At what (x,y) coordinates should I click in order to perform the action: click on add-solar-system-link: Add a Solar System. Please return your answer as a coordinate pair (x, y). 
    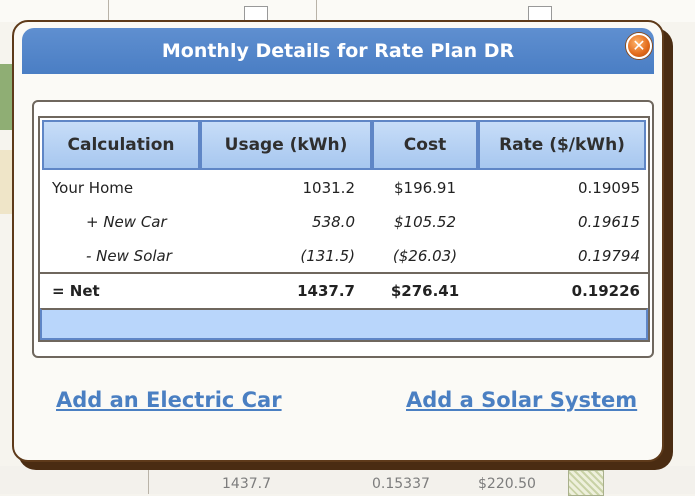
    Looking at the image, I should click on (521, 400).